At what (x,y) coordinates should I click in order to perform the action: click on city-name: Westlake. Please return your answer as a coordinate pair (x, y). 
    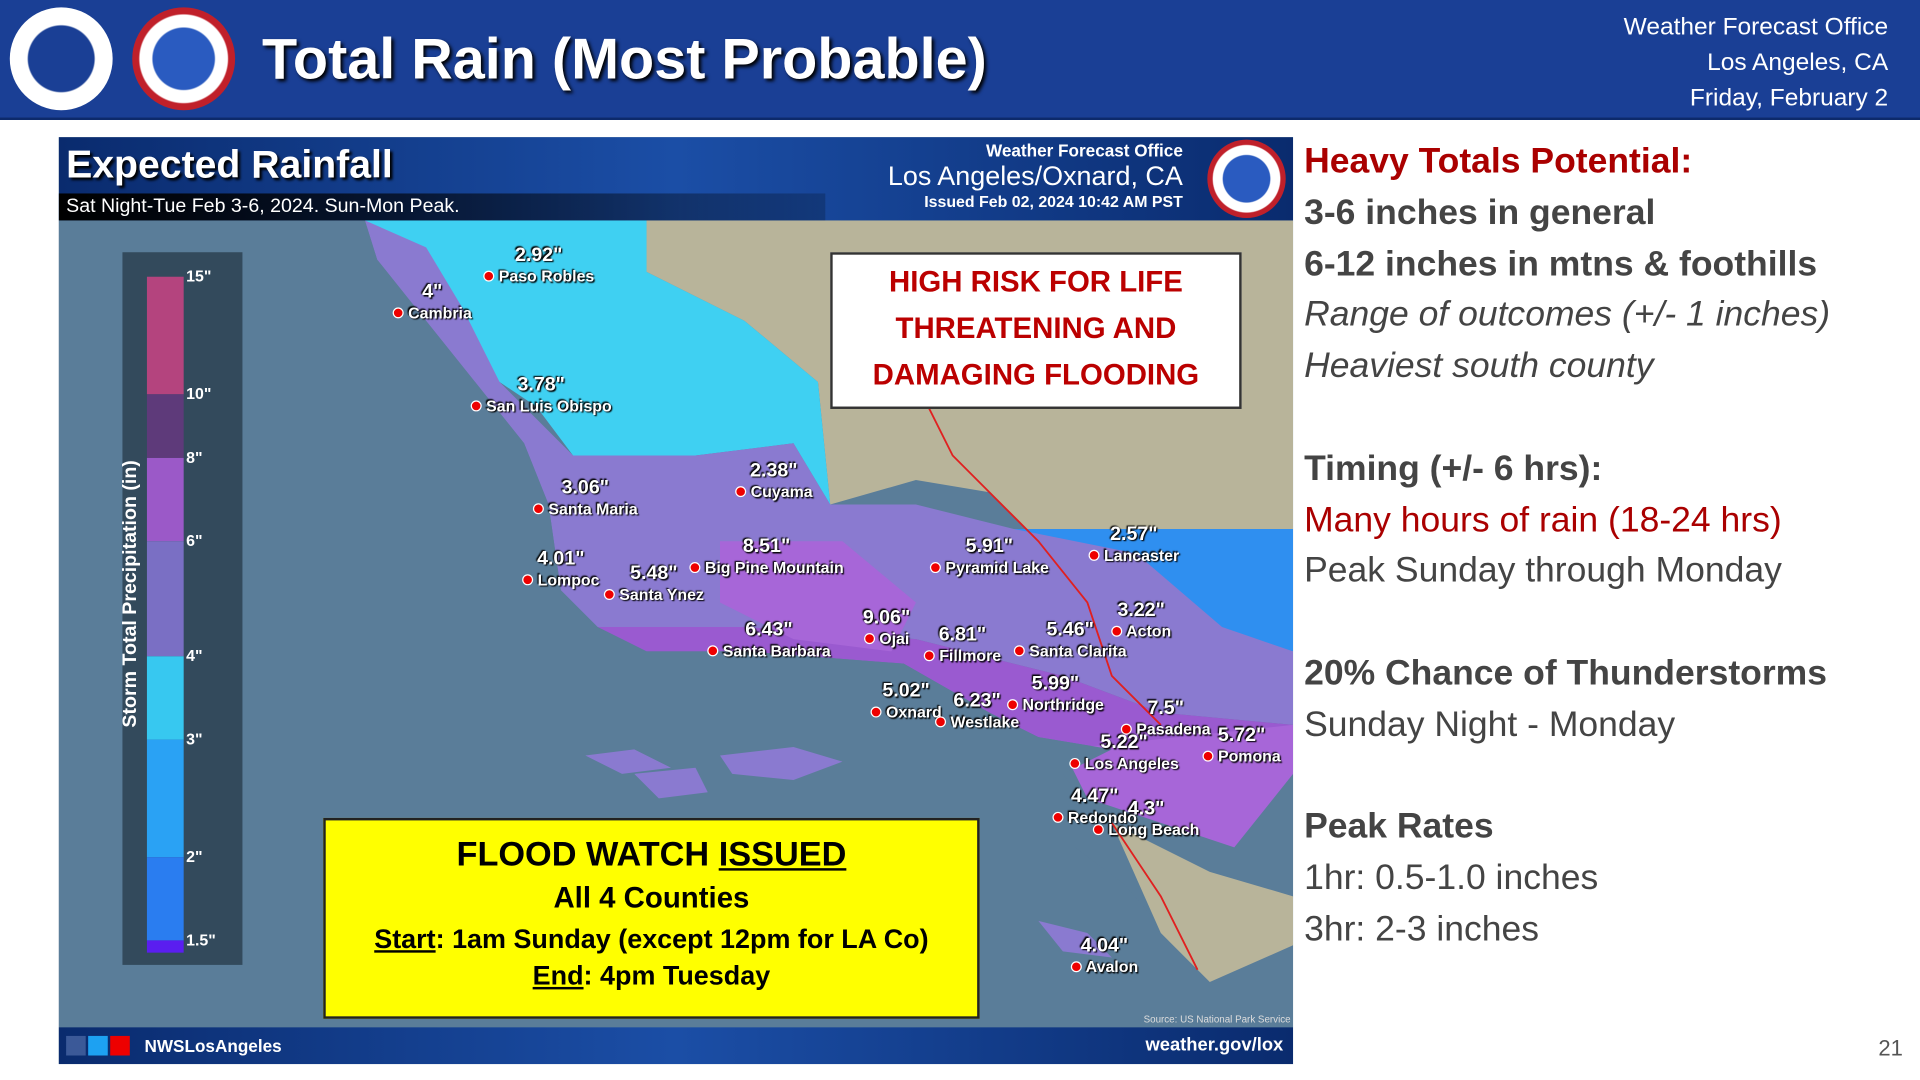
    Looking at the image, I should click on (985, 722).